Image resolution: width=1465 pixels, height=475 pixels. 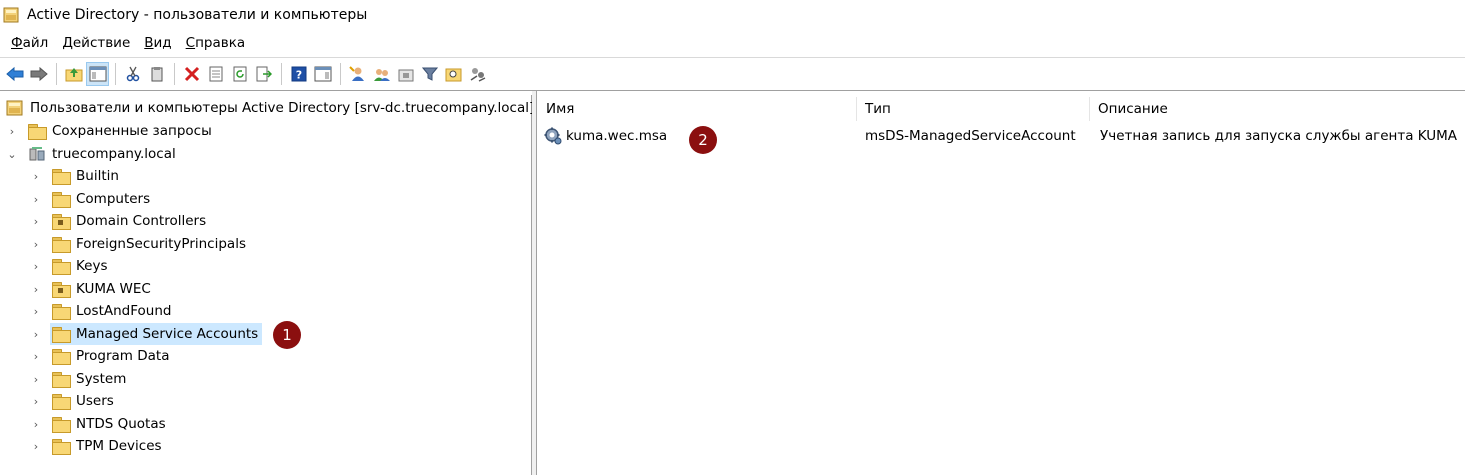 I want to click on tree-item-tpm-devices: › TPM Devices, so click(x=96, y=446).